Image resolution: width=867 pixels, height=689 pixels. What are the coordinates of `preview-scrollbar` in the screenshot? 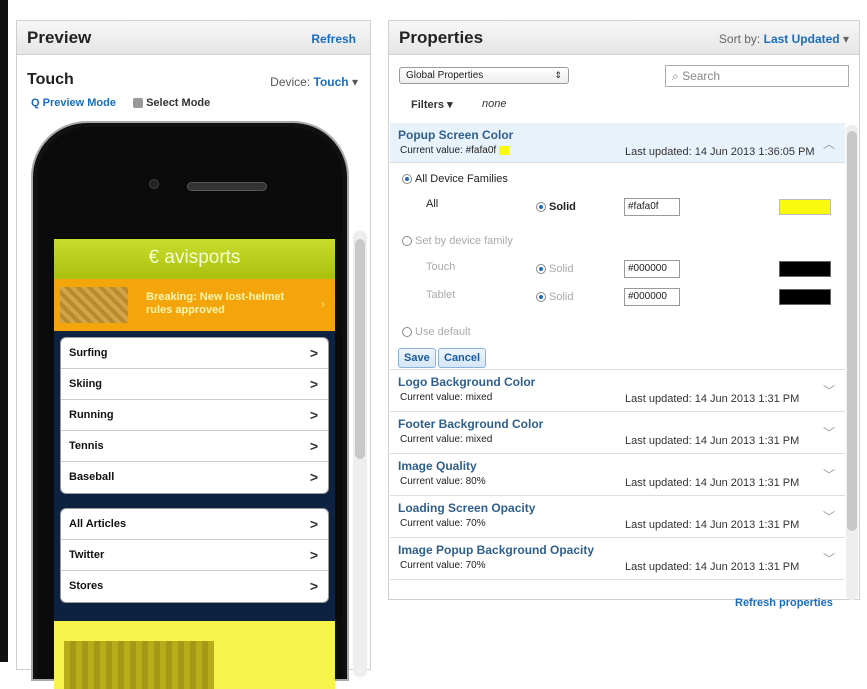 It's located at (360, 454).